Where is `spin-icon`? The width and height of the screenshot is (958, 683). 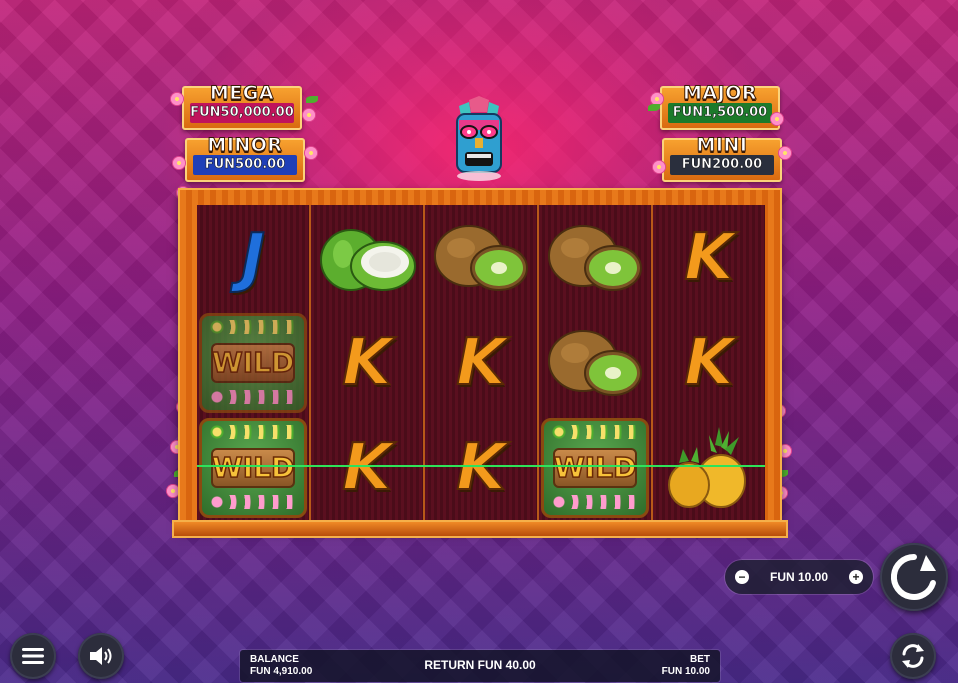
spin-icon is located at coordinates (913, 576).